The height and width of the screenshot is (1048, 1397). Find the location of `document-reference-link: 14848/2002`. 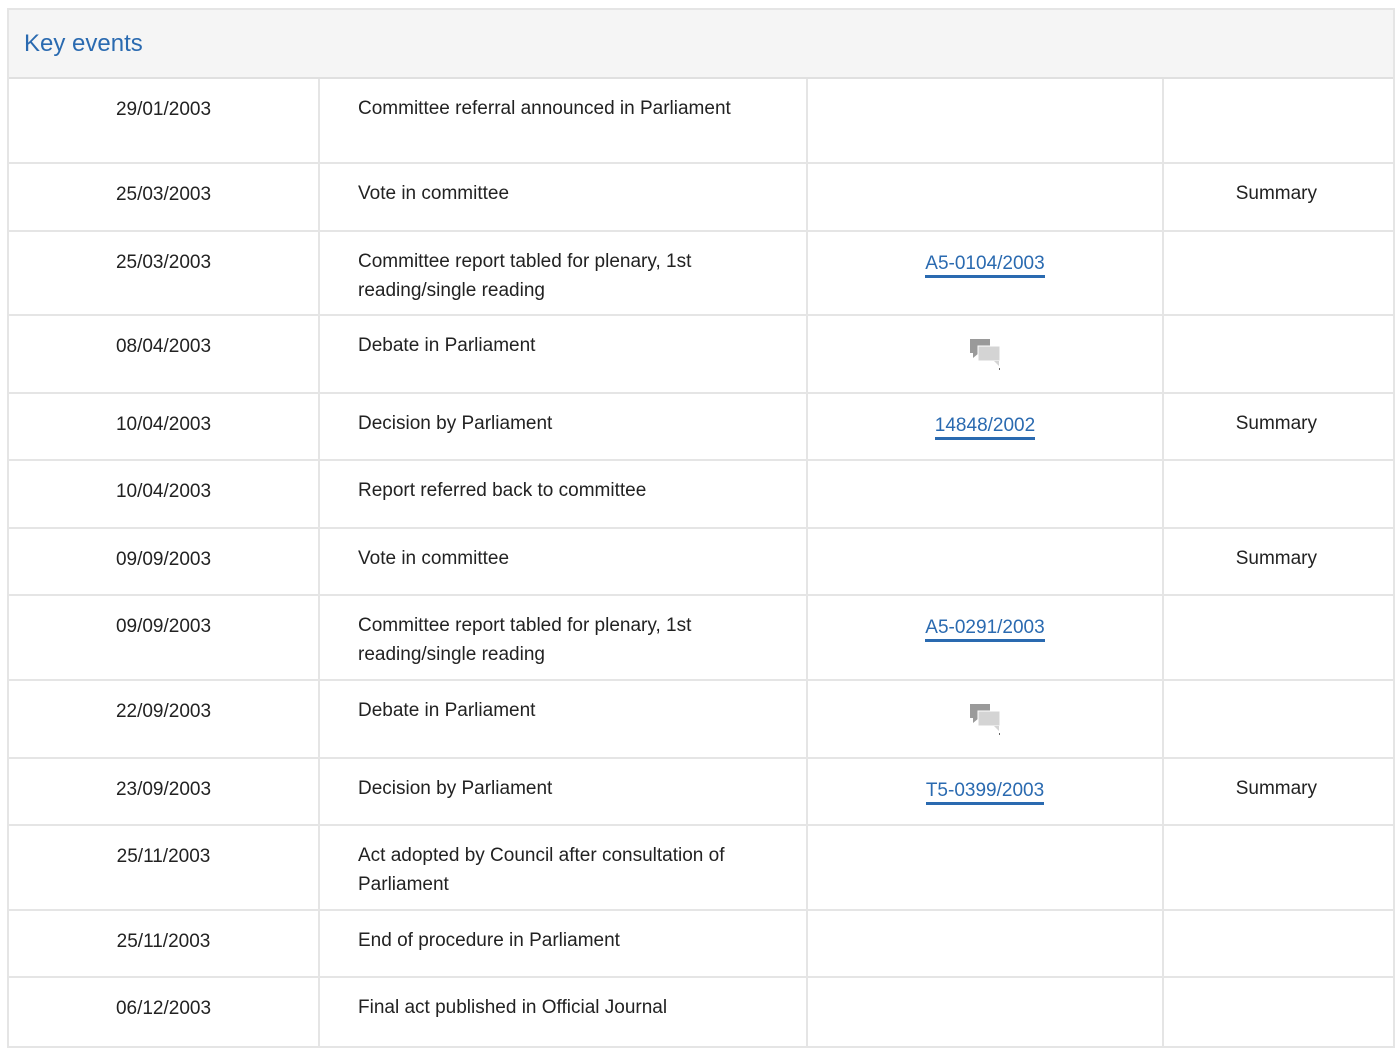

document-reference-link: 14848/2002 is located at coordinates (985, 427).